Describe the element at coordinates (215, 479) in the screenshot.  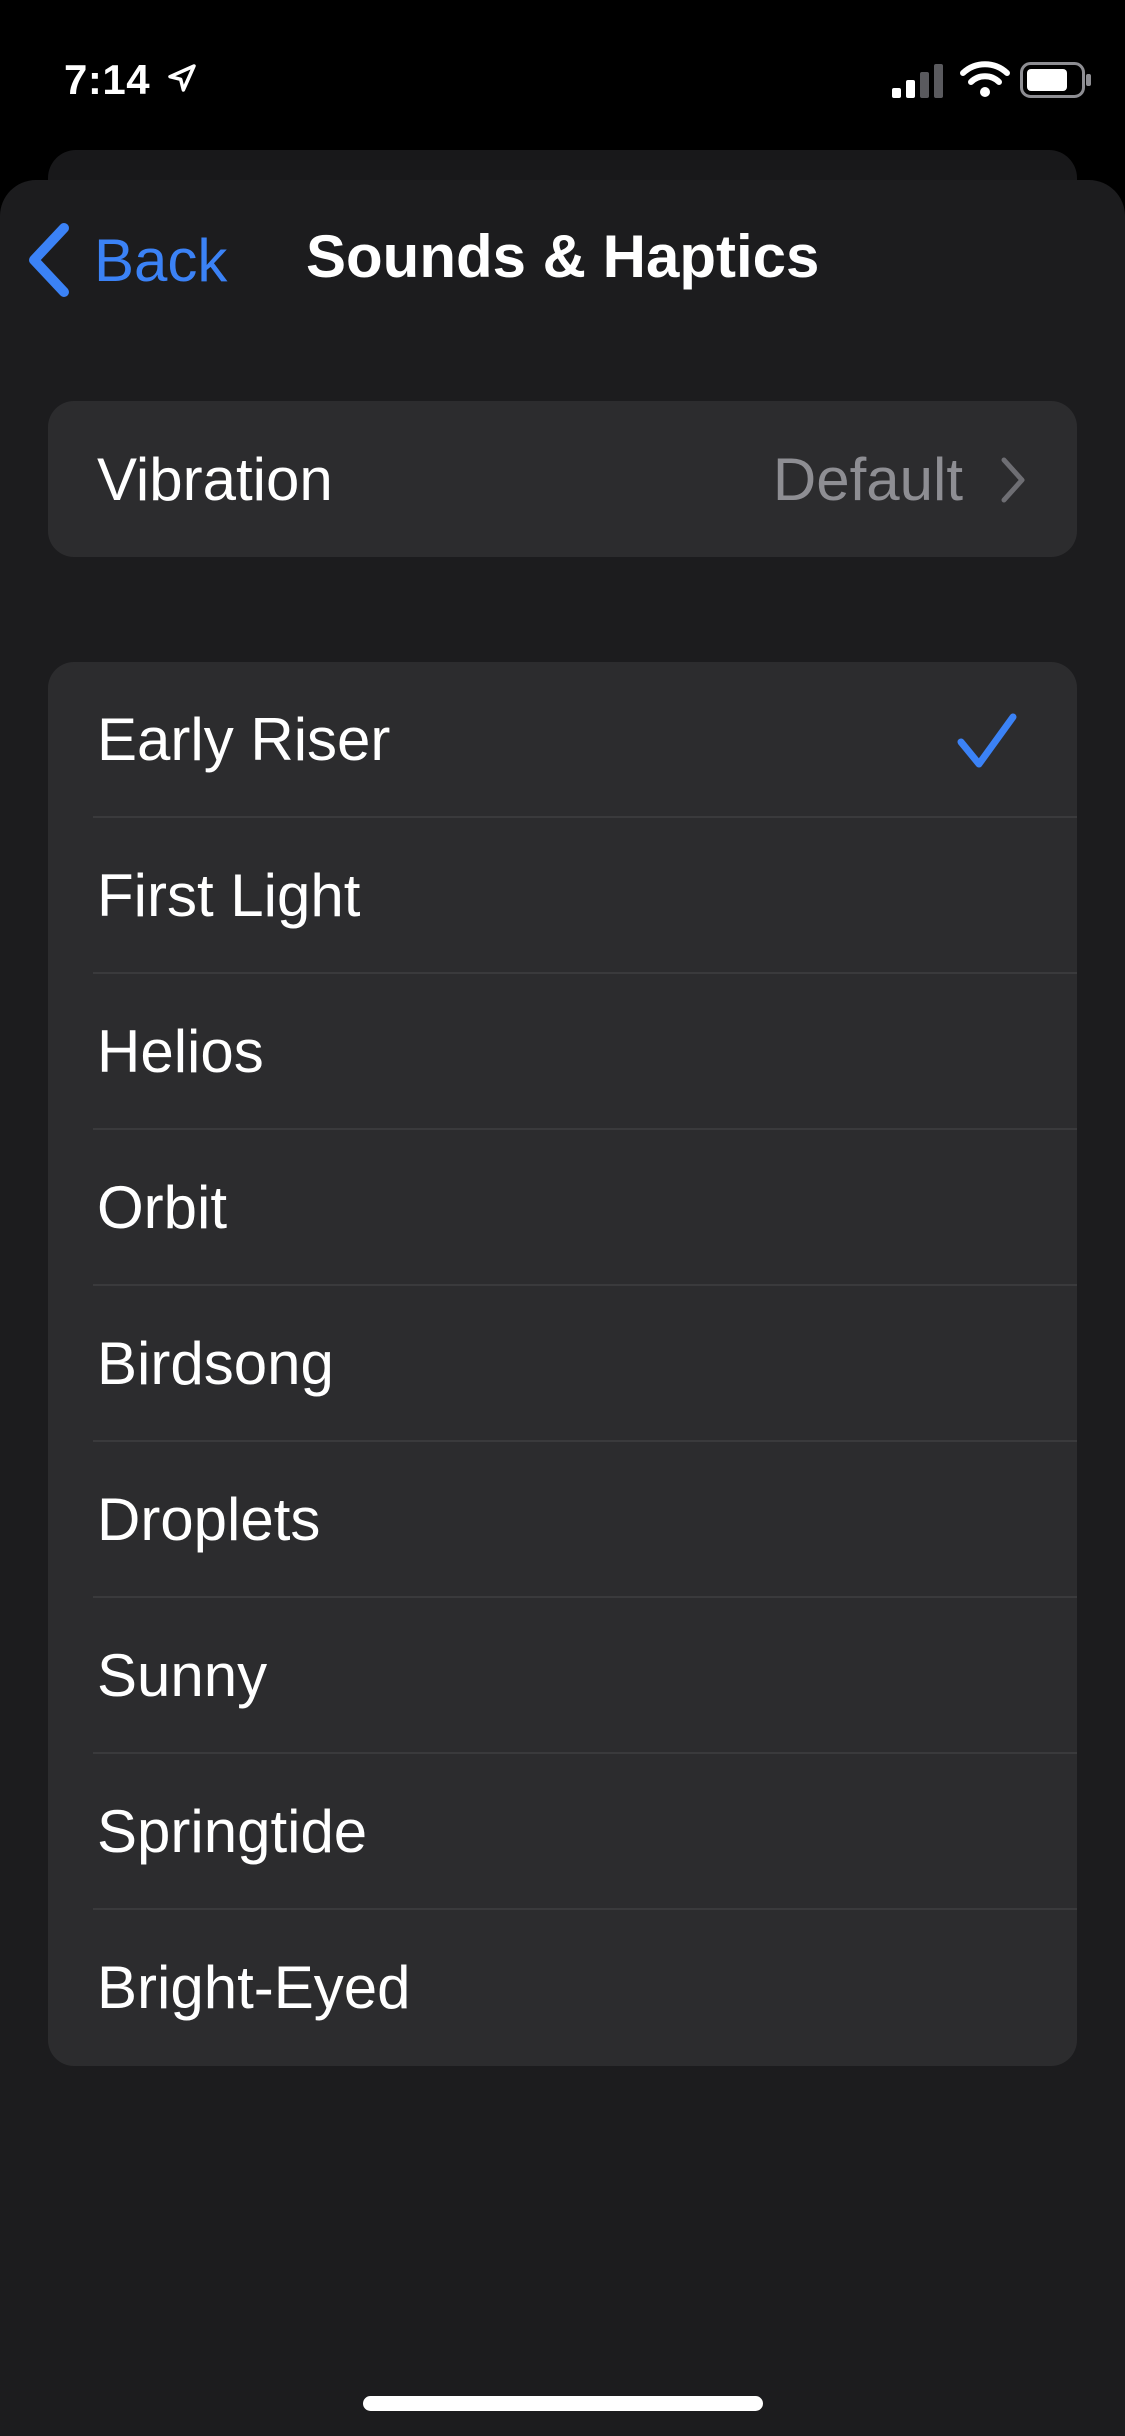
I see `vibration-label: Vibration` at that location.